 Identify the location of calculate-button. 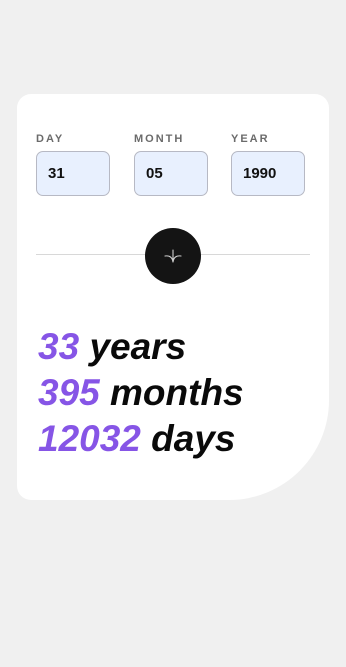
(173, 256).